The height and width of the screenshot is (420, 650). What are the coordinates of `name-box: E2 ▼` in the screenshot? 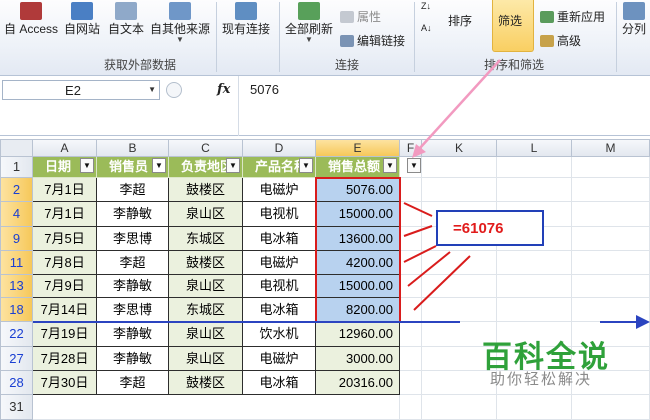 It's located at (81, 90).